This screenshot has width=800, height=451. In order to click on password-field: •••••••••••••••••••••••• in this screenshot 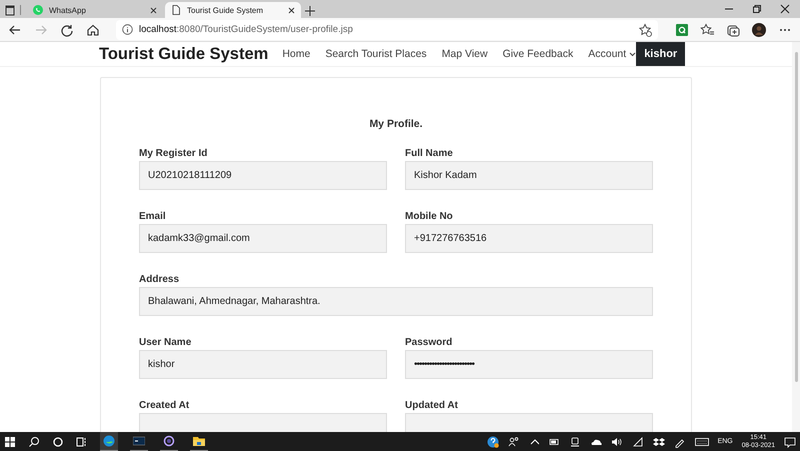, I will do `click(529, 364)`.